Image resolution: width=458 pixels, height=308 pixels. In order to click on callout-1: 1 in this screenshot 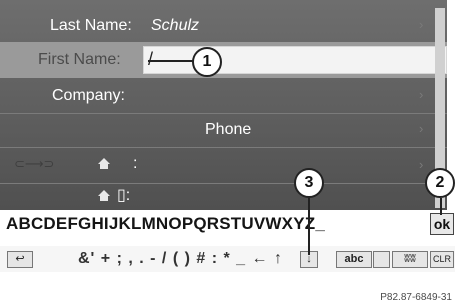, I will do `click(207, 62)`.